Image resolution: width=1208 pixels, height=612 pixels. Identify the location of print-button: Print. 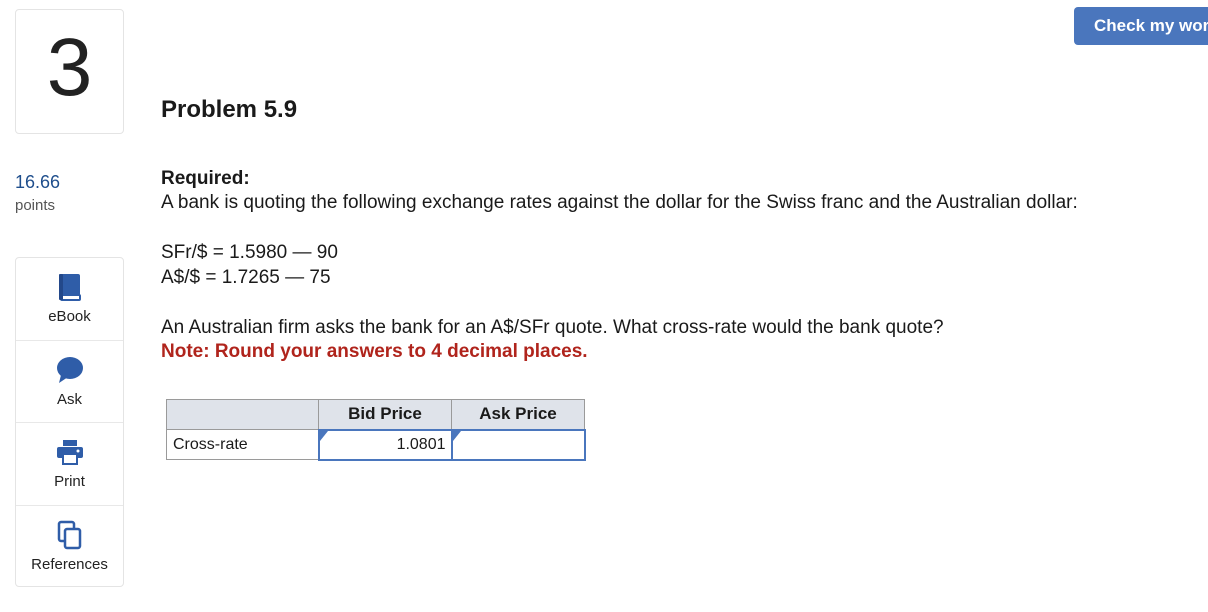
(69, 464).